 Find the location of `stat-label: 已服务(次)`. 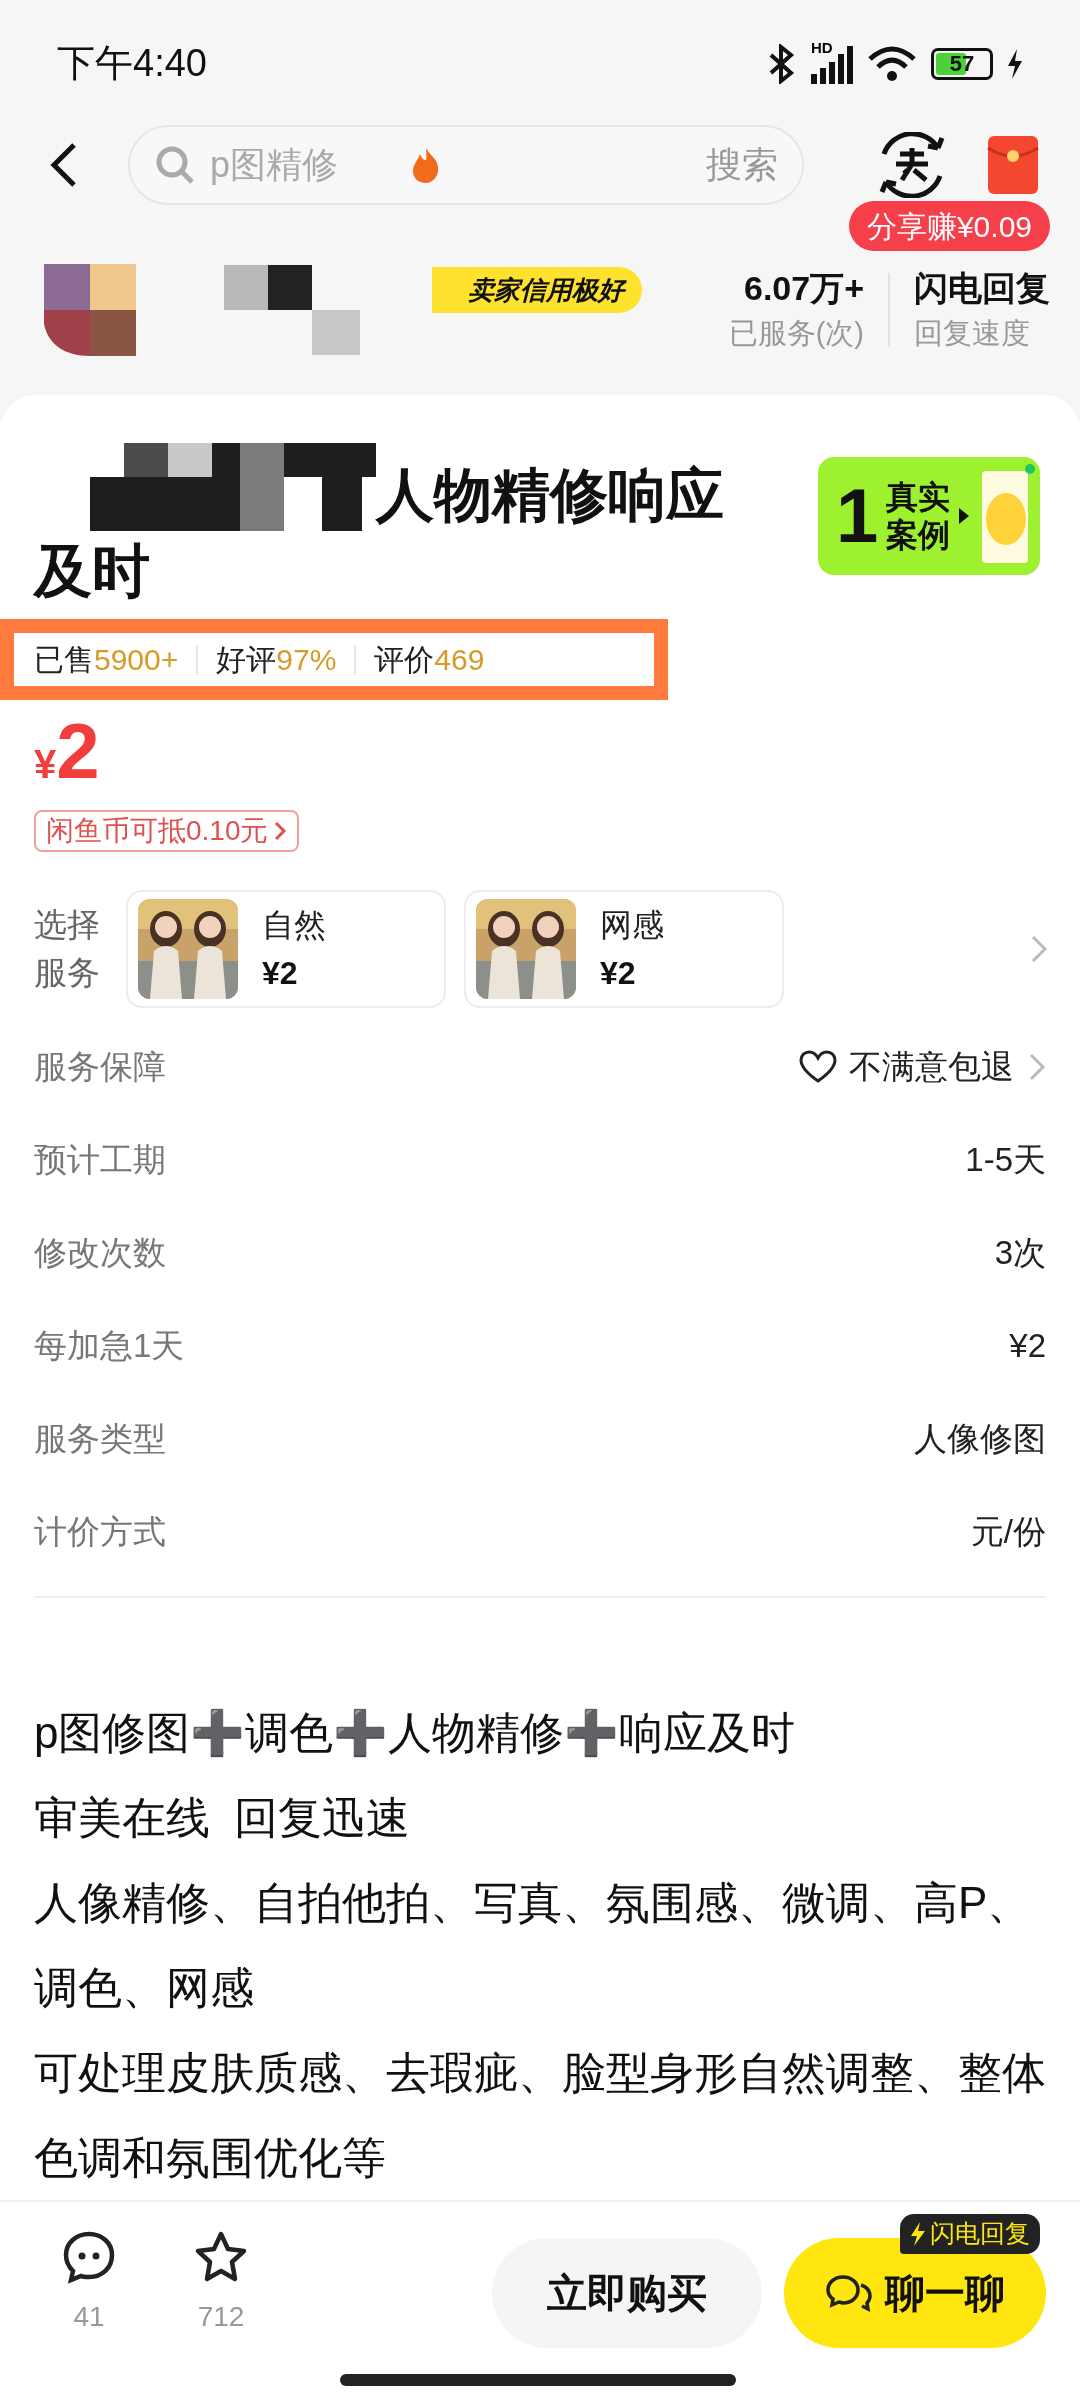

stat-label: 已服务(次) is located at coordinates (796, 333).